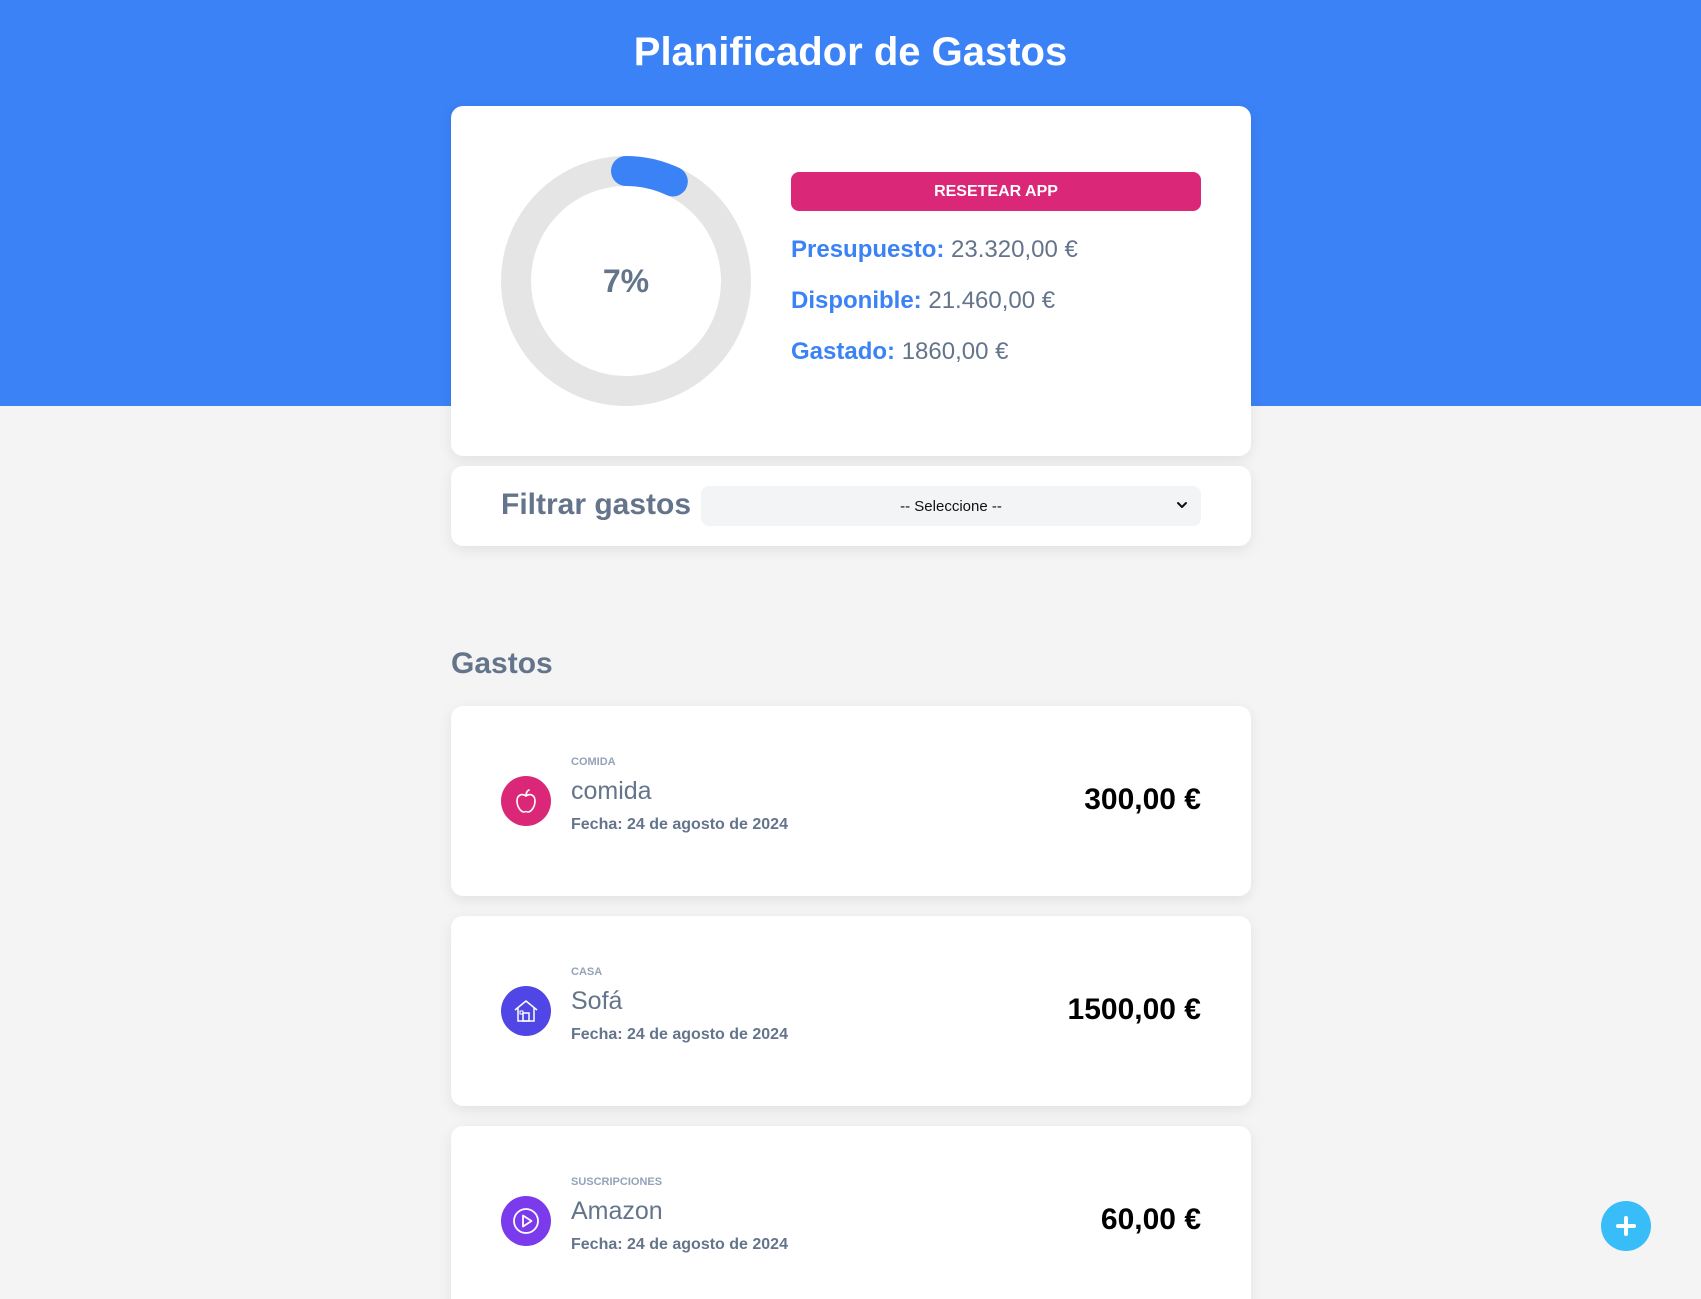 This screenshot has width=1701, height=1299. I want to click on add-expense-button, so click(1626, 1226).